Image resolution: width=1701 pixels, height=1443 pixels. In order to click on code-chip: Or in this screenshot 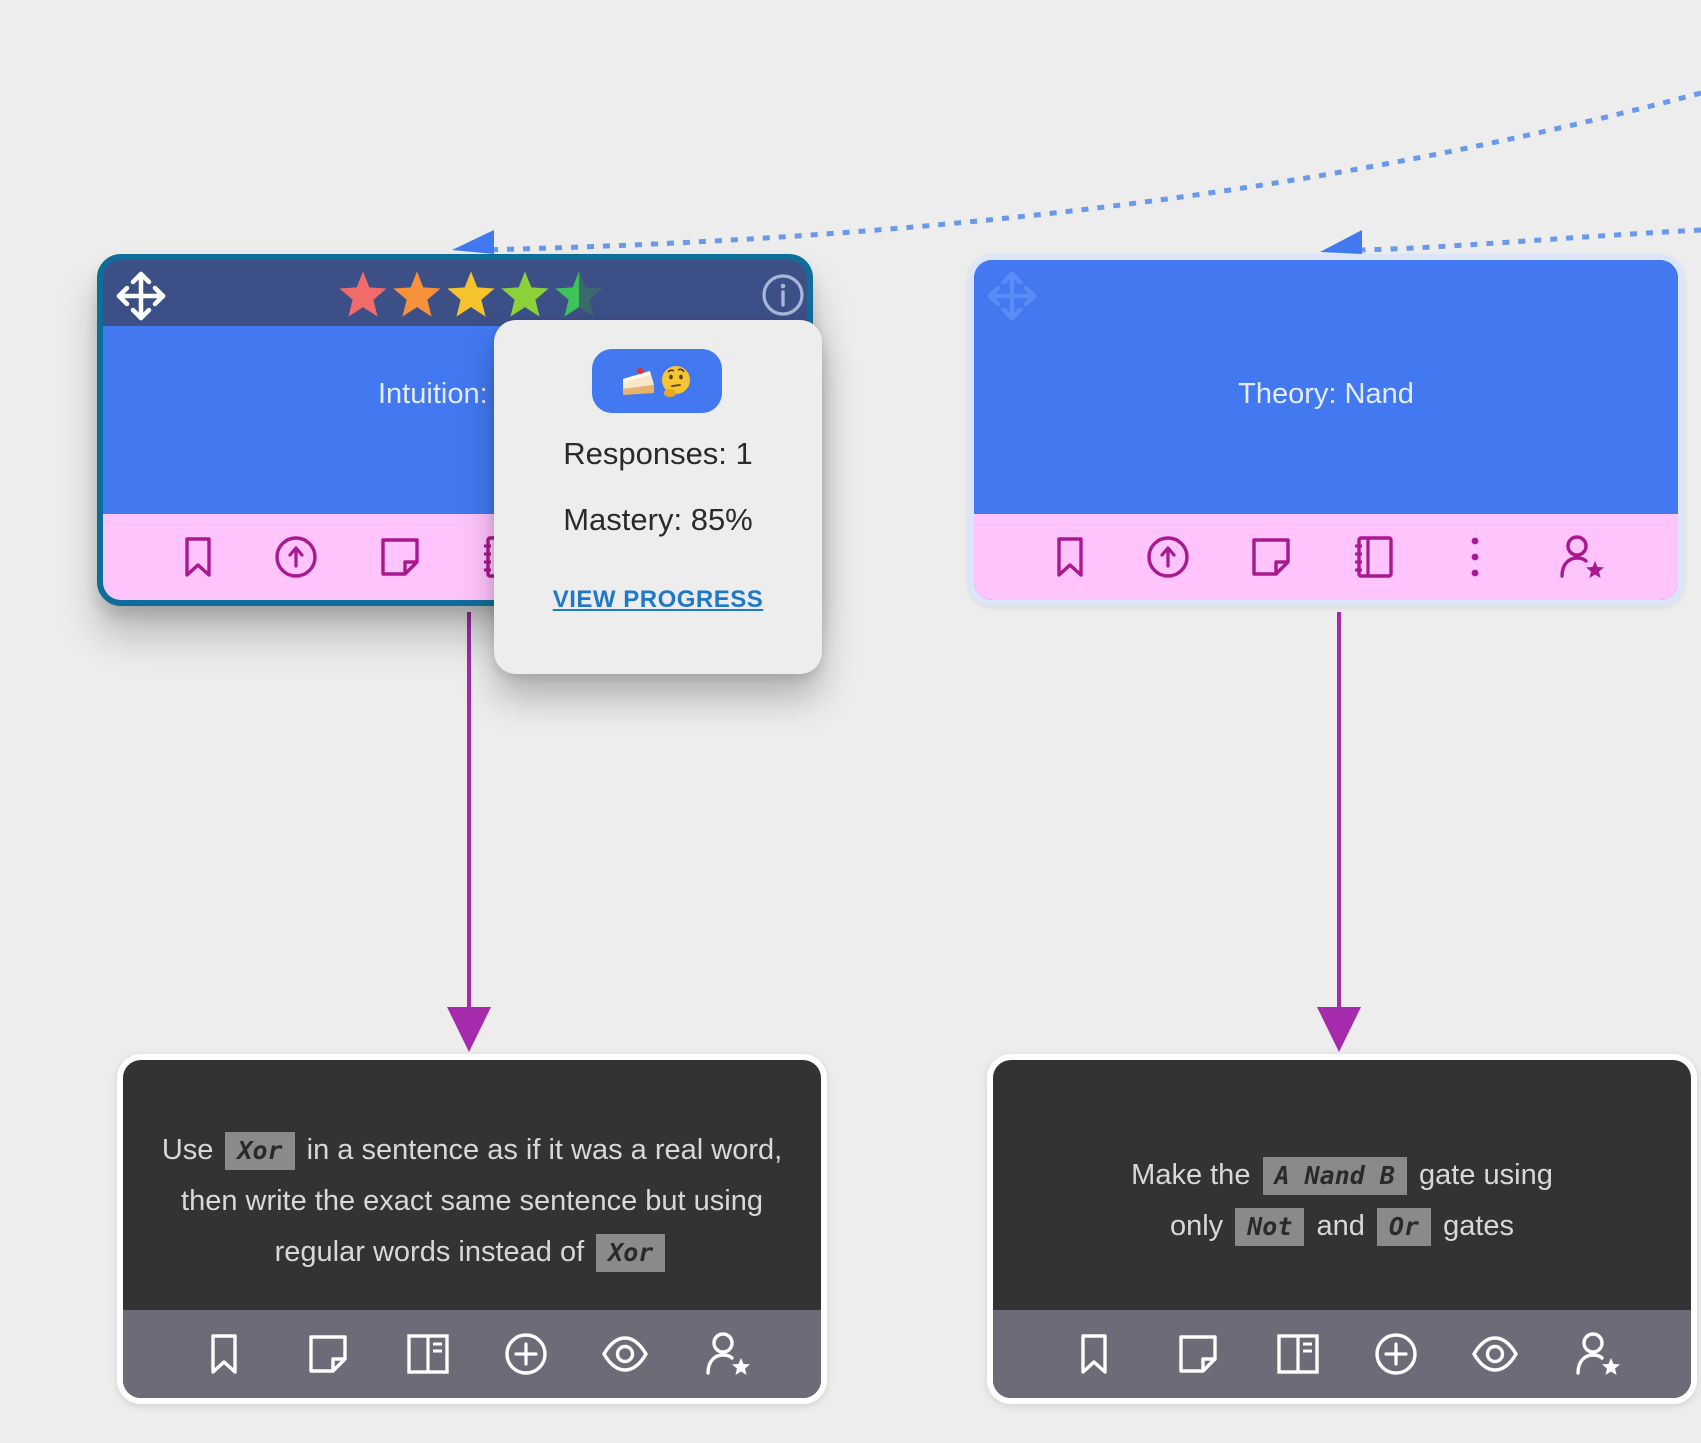, I will do `click(1403, 1227)`.